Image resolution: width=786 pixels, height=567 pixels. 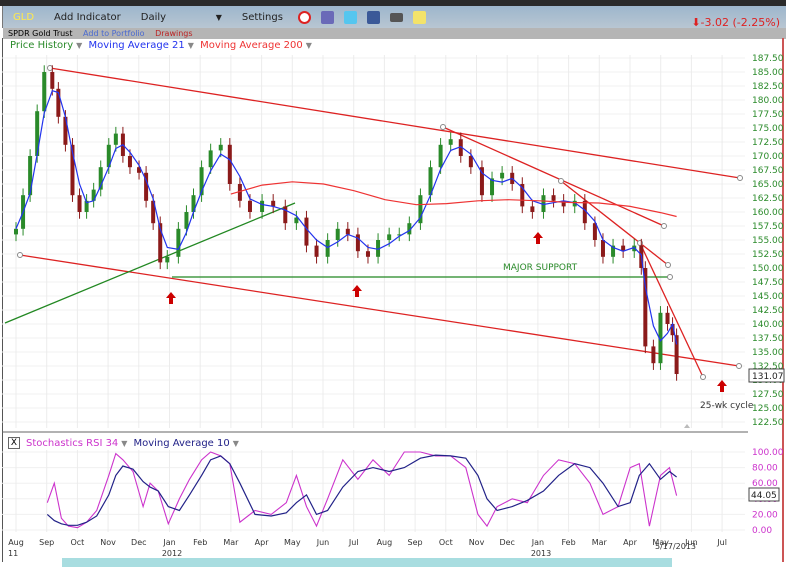 What do you see at coordinates (768, 409) in the screenshot?
I see `price-tick-label: 125.00` at bounding box center [768, 409].